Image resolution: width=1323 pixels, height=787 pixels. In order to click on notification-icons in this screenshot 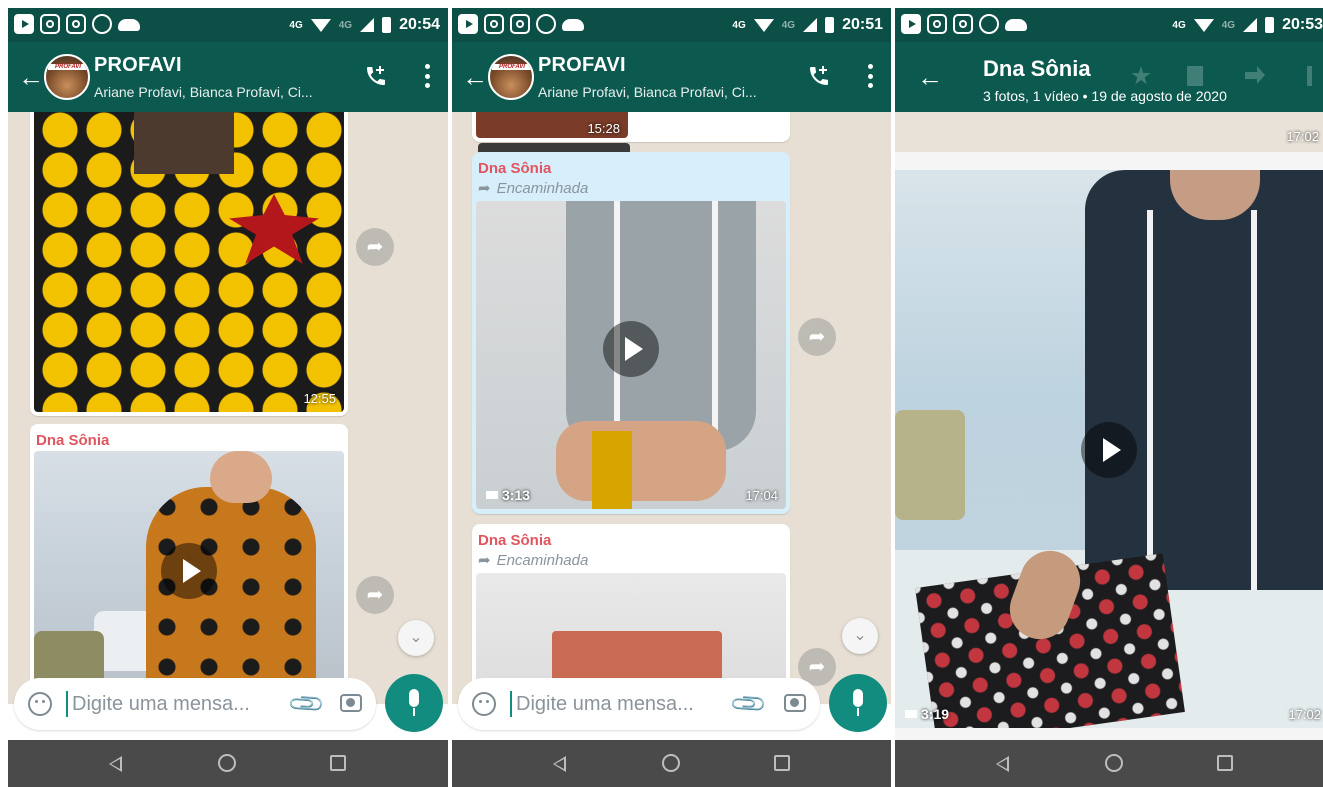, I will do `click(77, 24)`.